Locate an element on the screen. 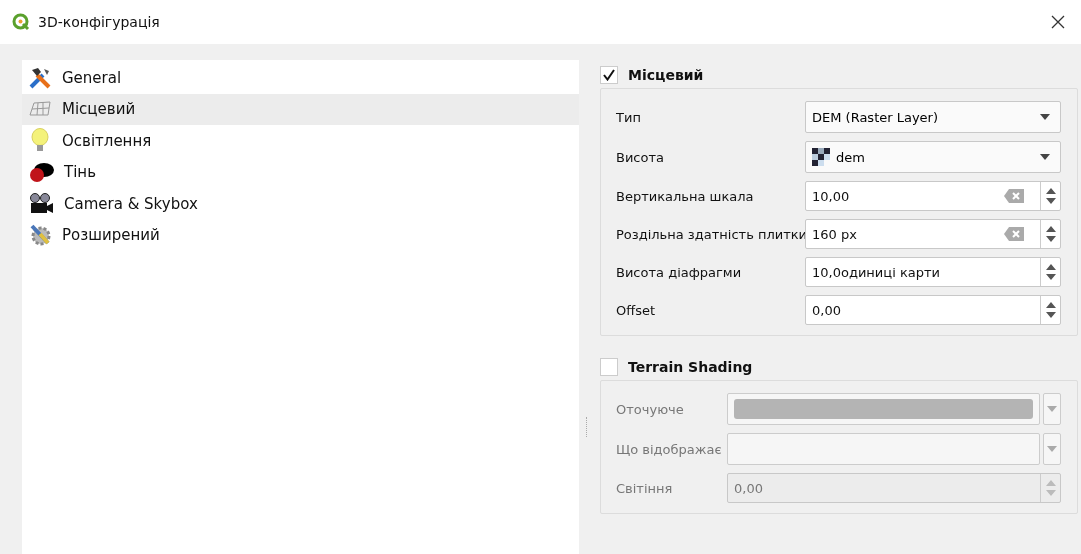 This screenshot has width=1081, height=554. symbol-button is located at coordinates (883, 449).